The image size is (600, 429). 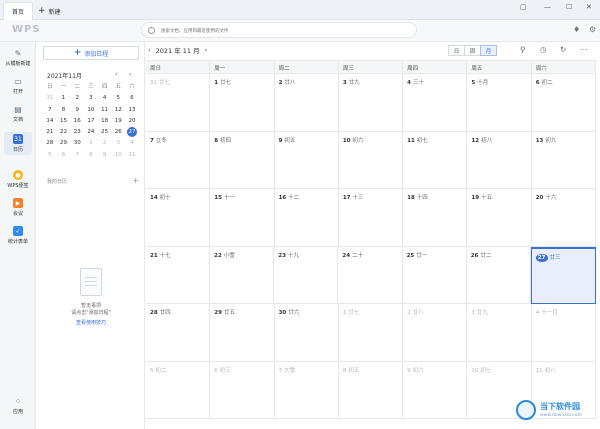 What do you see at coordinates (77, 143) in the screenshot?
I see `mini-day: 30` at bounding box center [77, 143].